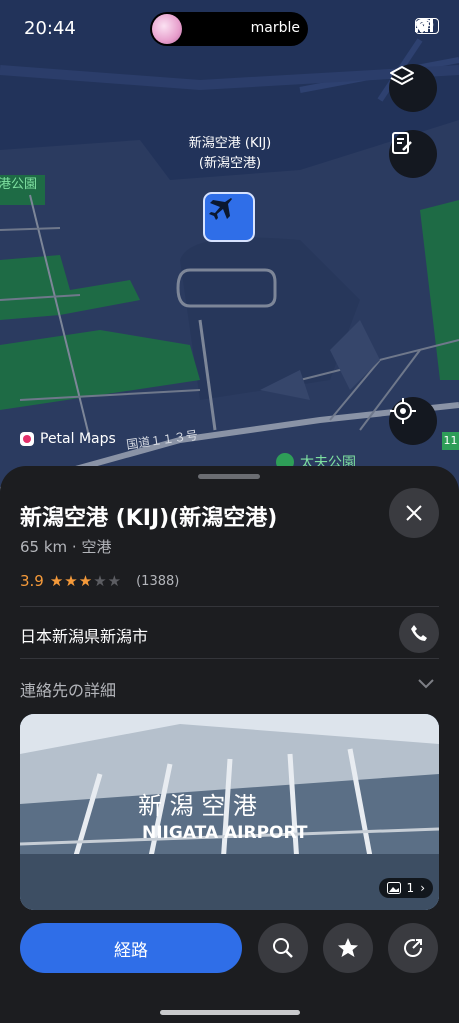 The image size is (459, 1023). I want to click on locate-icon, so click(403, 411).